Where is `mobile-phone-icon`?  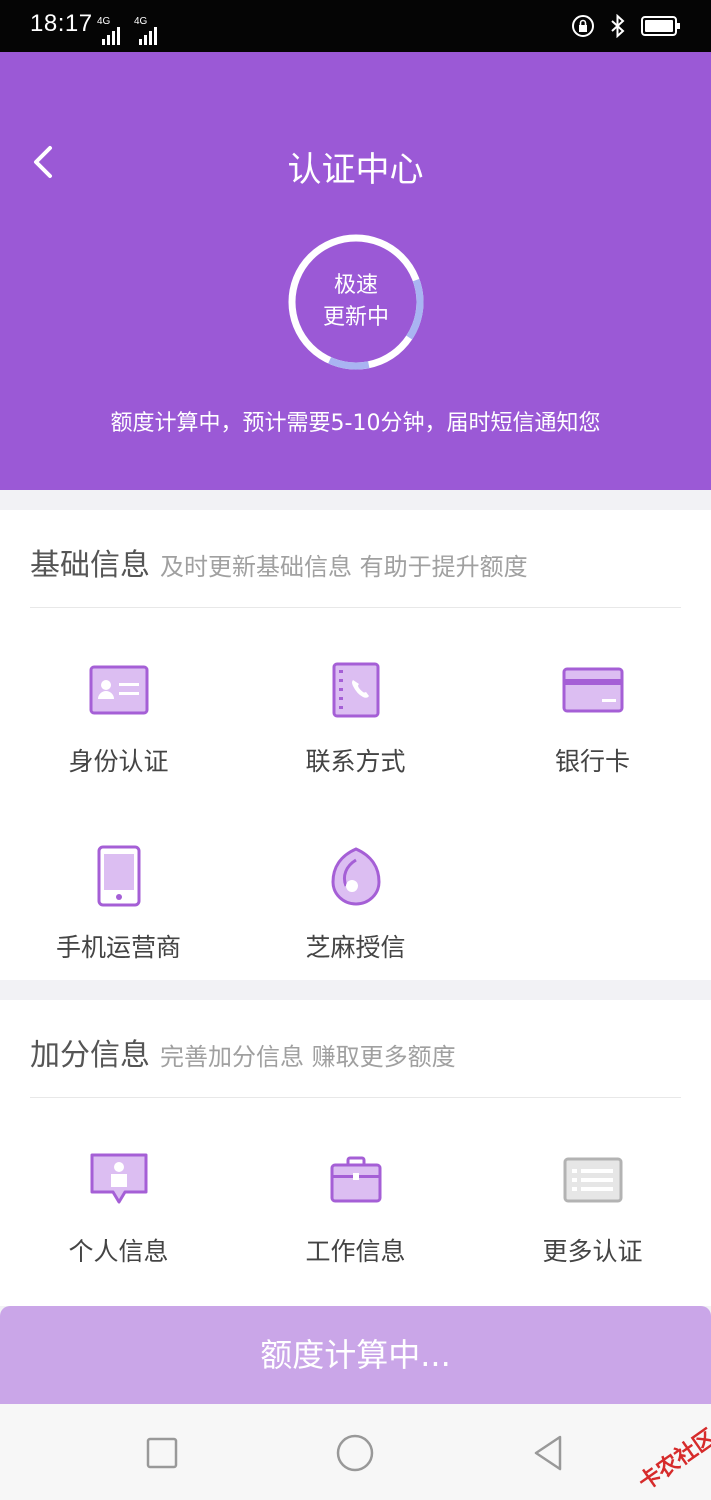
mobile-phone-icon is located at coordinates (118, 876).